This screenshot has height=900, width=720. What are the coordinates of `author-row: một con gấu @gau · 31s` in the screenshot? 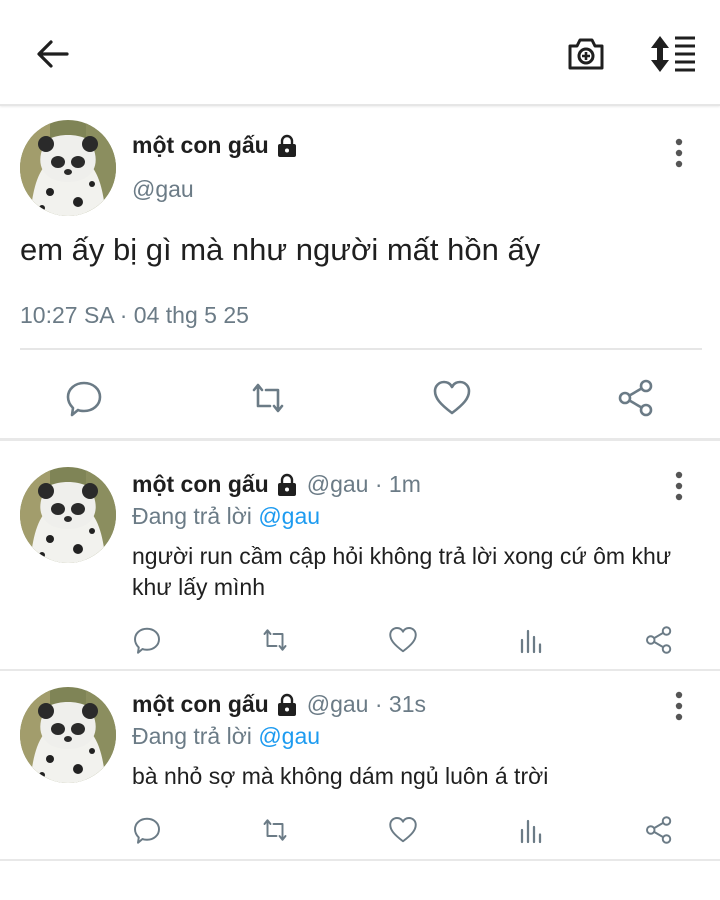 It's located at (279, 704).